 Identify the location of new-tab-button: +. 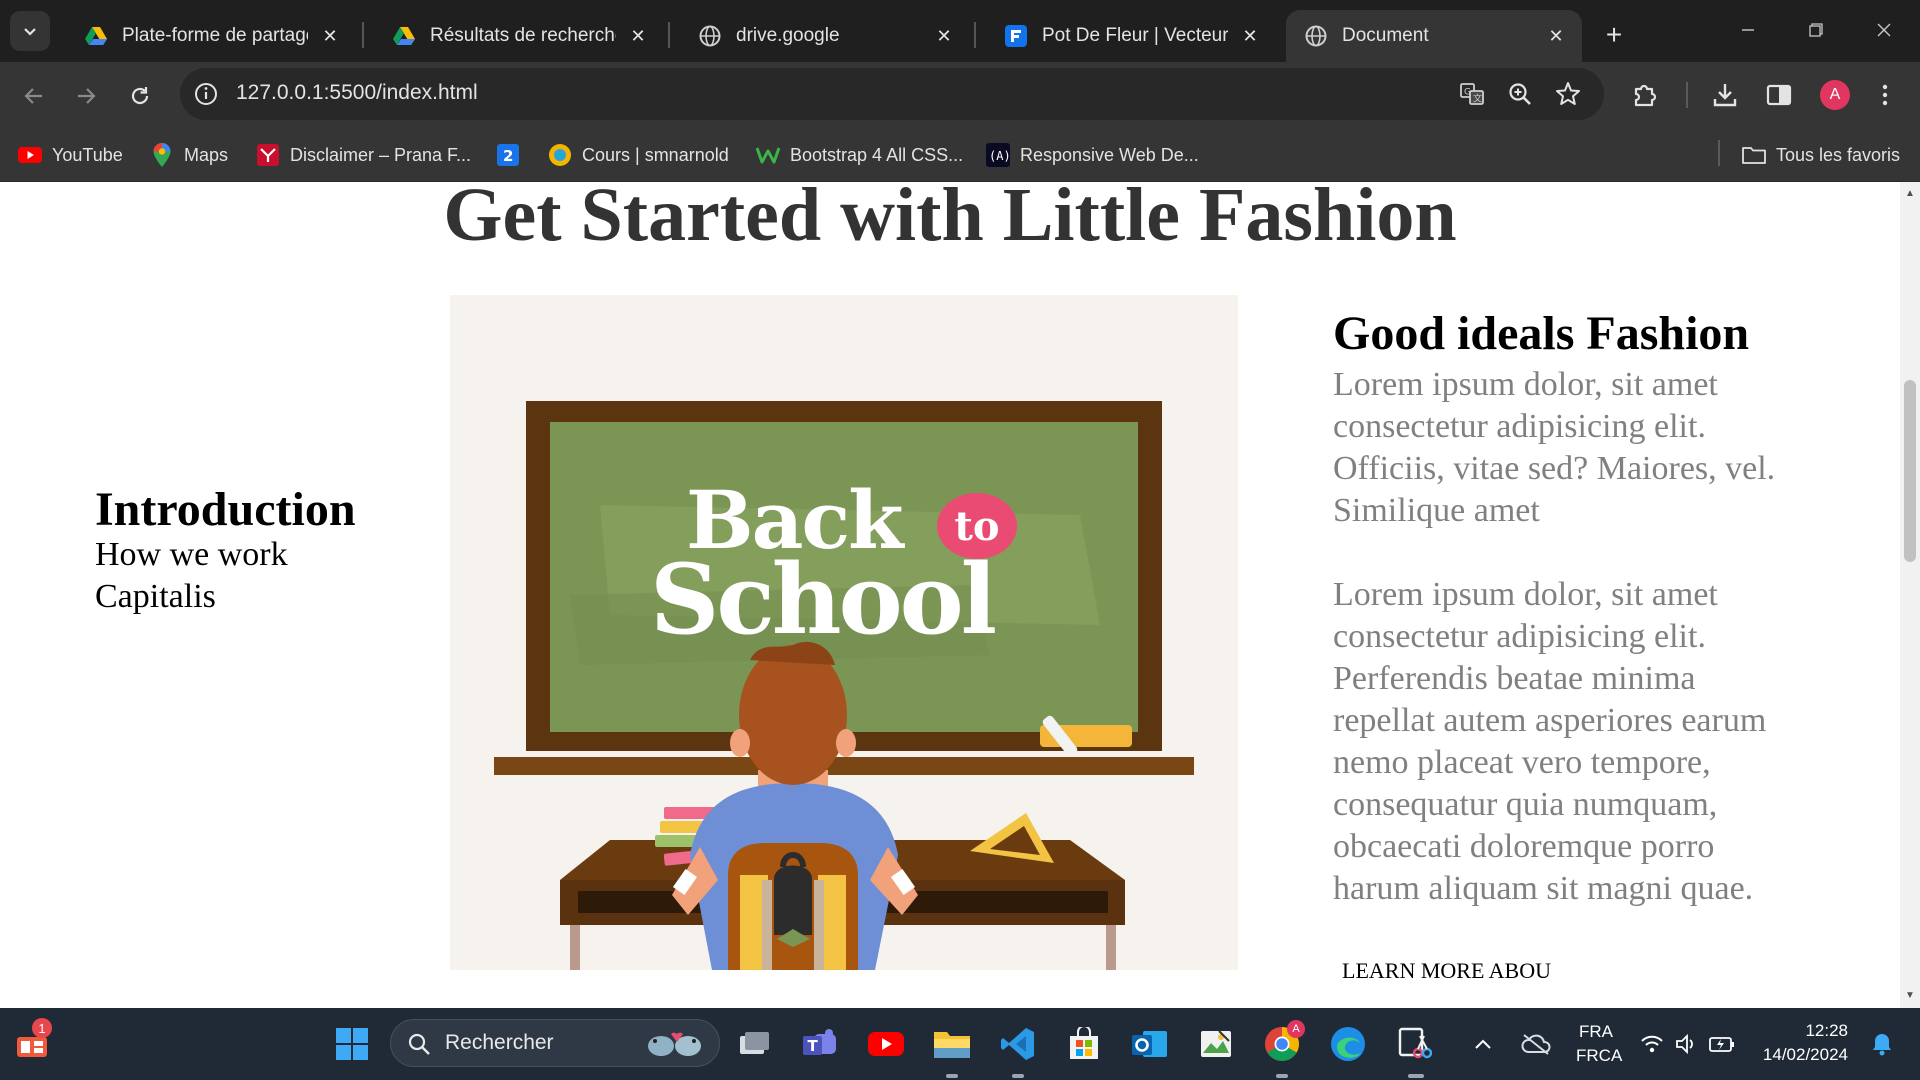
(1614, 35).